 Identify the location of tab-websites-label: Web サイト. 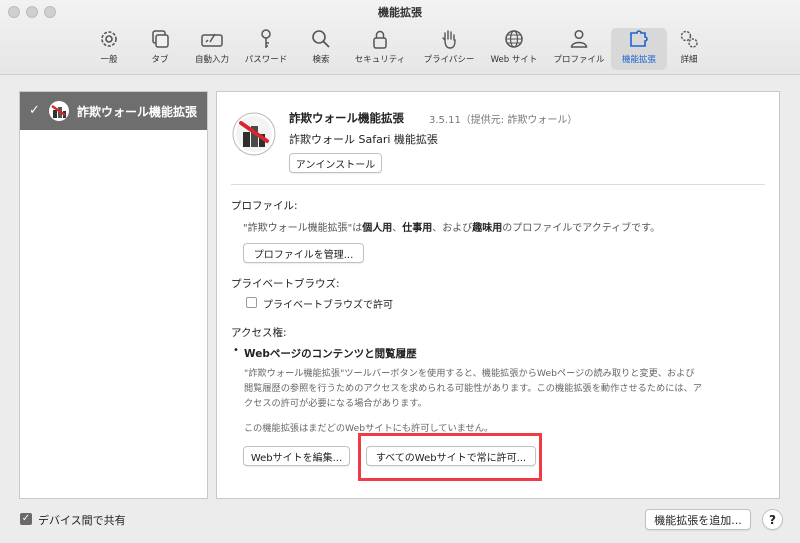
(514, 60).